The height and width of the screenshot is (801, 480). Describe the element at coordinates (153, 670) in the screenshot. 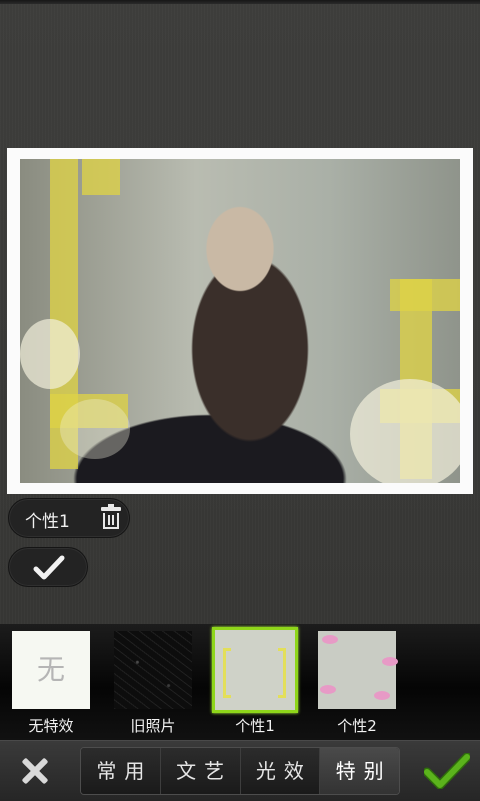

I see `effect-thumb-old-photo` at that location.